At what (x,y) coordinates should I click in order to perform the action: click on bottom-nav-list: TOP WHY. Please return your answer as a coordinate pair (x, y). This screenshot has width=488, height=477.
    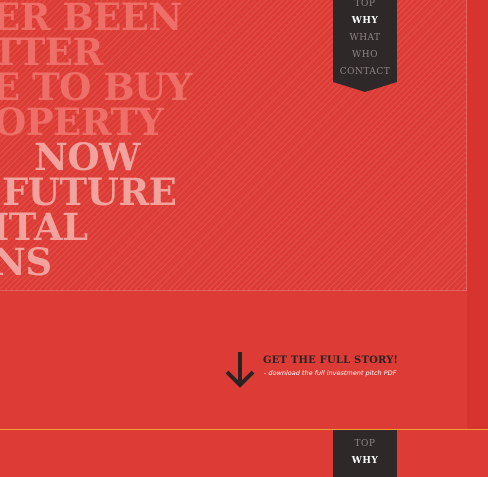
    Looking at the image, I should click on (365, 450).